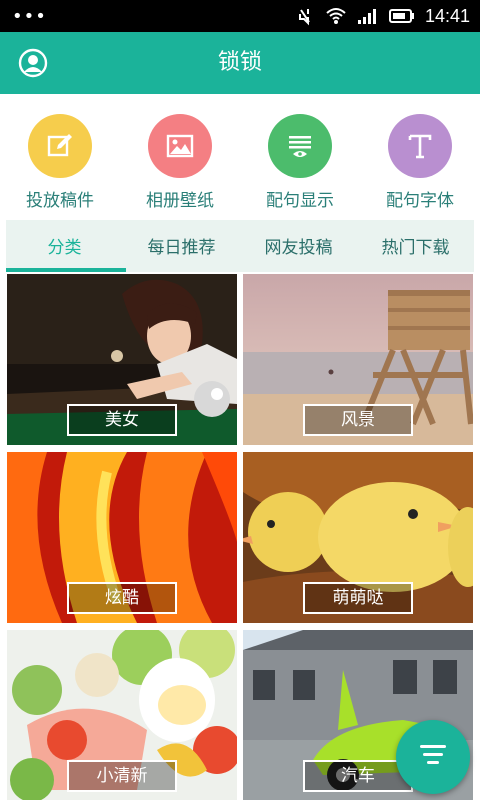  Describe the element at coordinates (420, 146) in the screenshot. I see `font-t-icon` at that location.